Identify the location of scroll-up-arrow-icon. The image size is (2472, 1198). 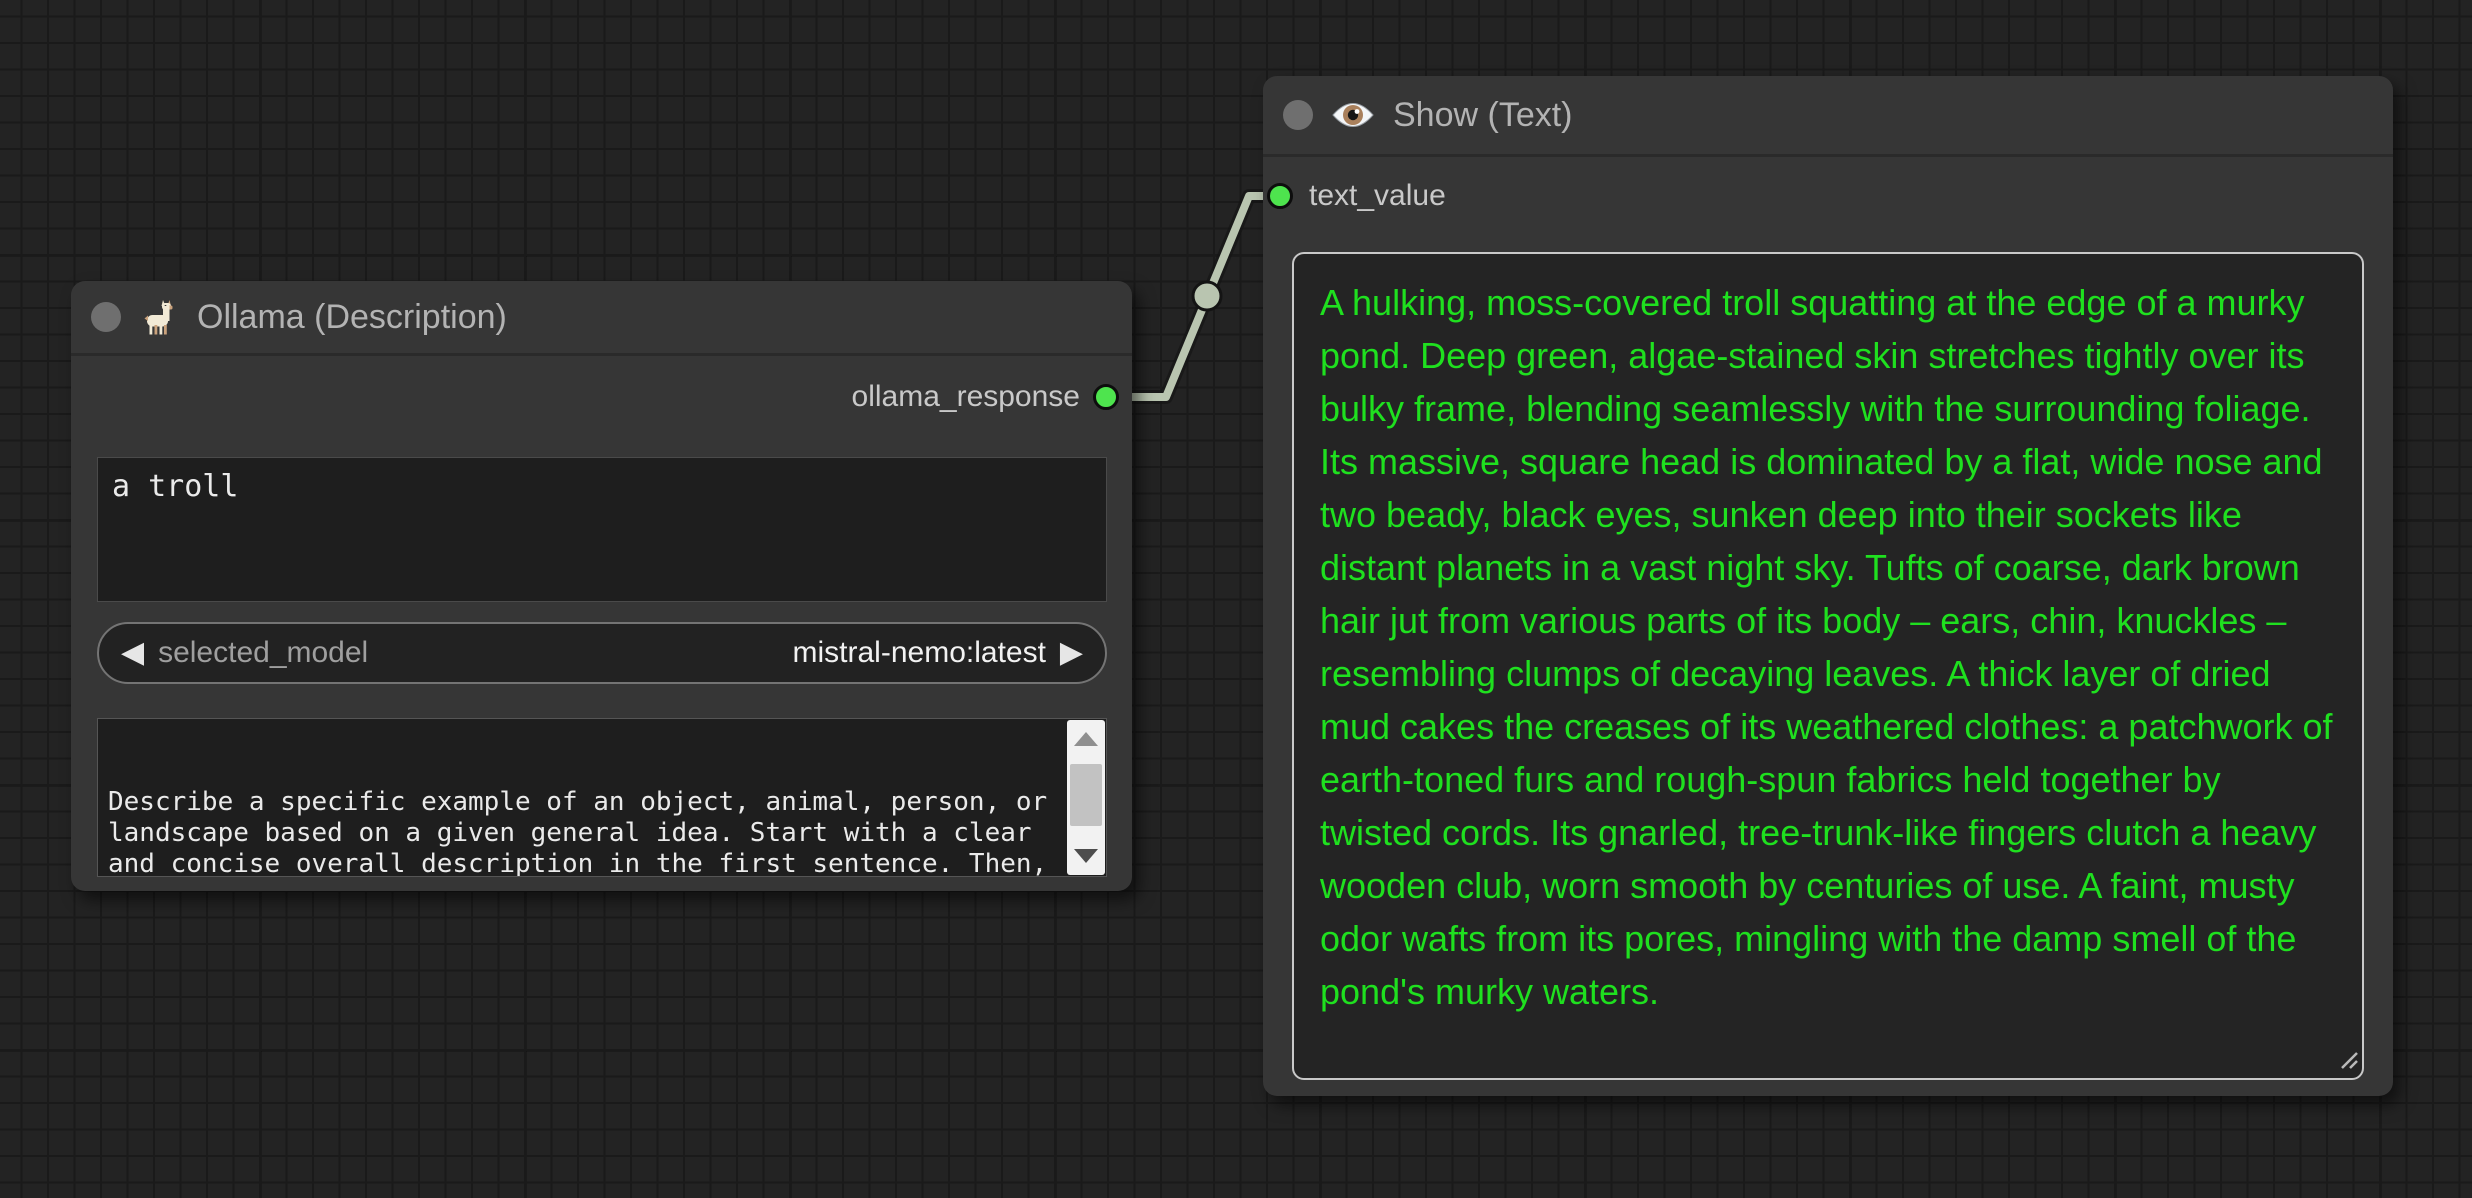
(1086, 739).